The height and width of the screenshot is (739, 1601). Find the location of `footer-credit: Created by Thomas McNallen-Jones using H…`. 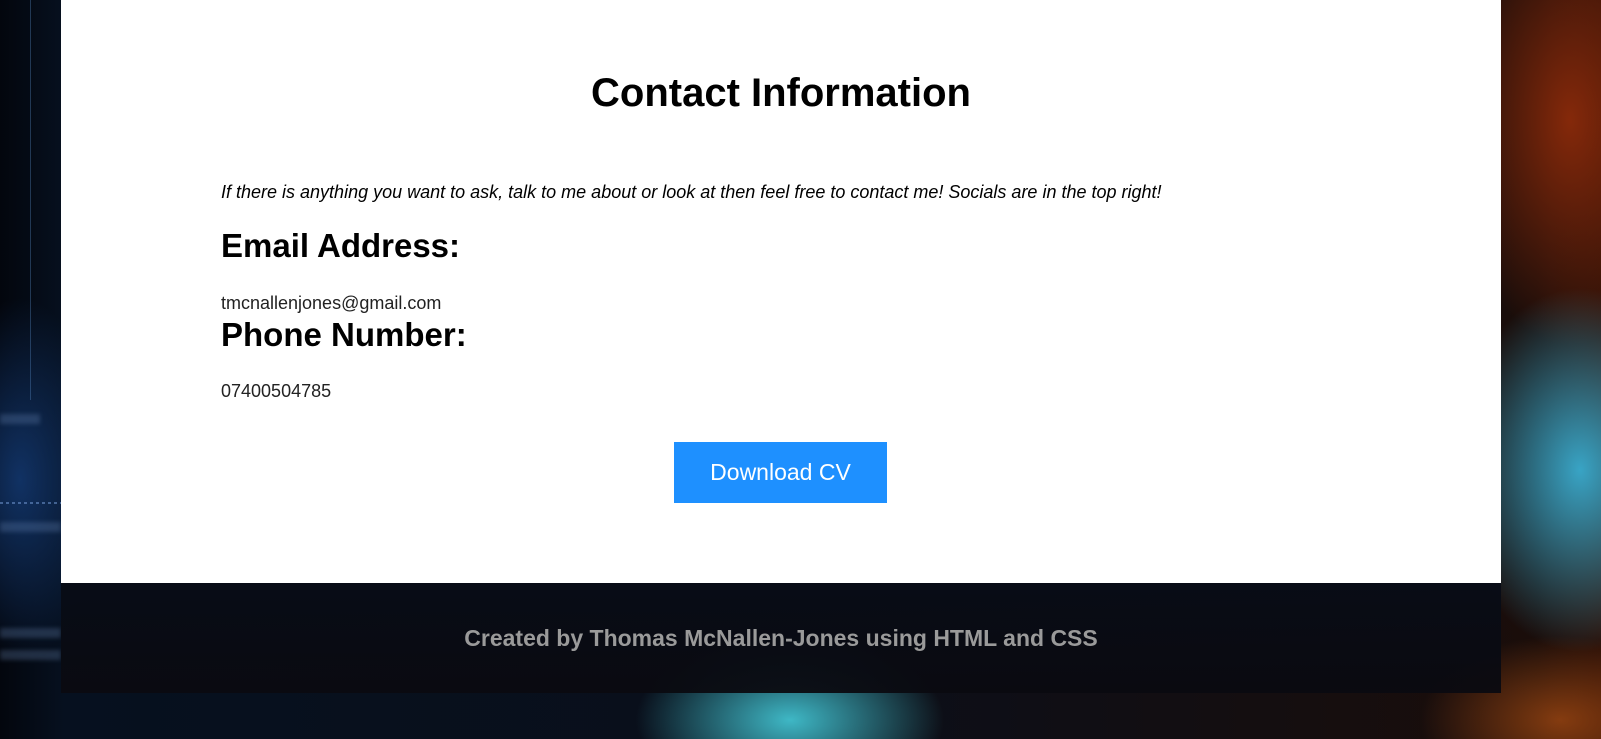

footer-credit: Created by Thomas McNallen-Jones using H… is located at coordinates (781, 638).